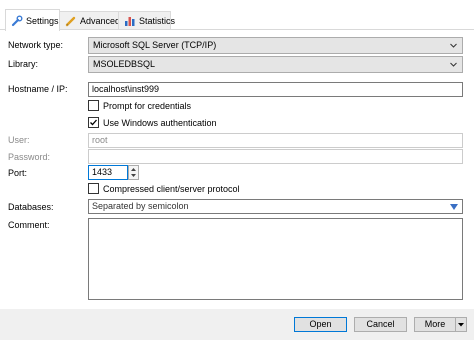 The height and width of the screenshot is (340, 474). I want to click on windows-auth-label: Use Windows authentication, so click(160, 122).